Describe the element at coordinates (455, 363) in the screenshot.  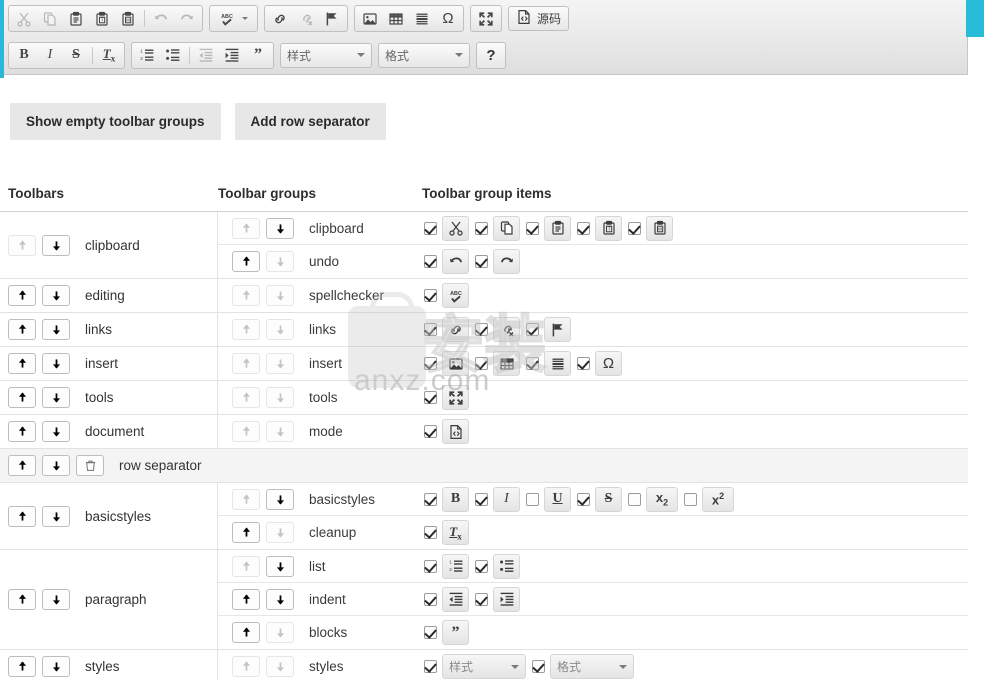
I see `item-image-icon` at that location.